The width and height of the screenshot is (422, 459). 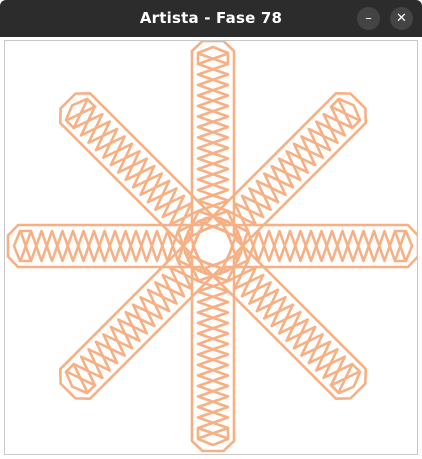 I want to click on arm-up-right, so click(x=286, y=173).